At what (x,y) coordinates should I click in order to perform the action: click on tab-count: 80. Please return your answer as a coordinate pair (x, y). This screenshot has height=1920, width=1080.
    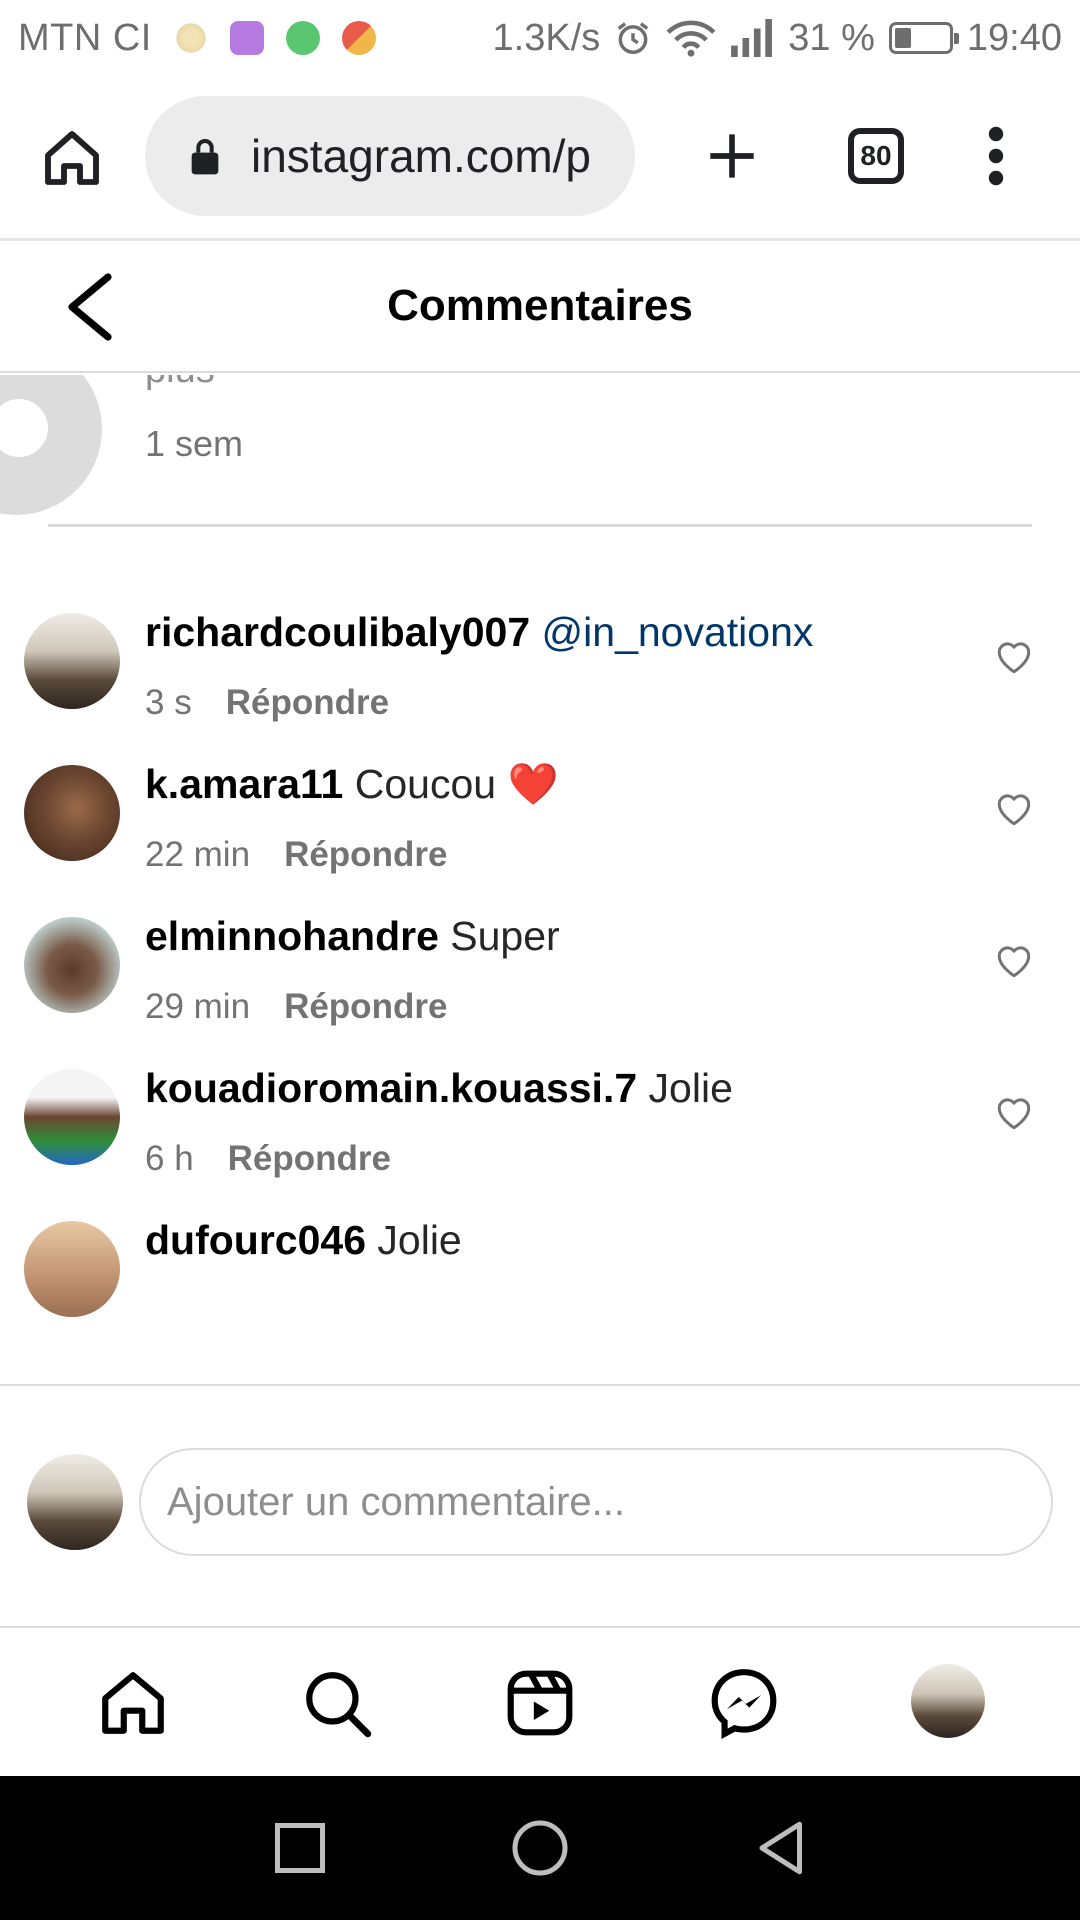
    Looking at the image, I should click on (876, 155).